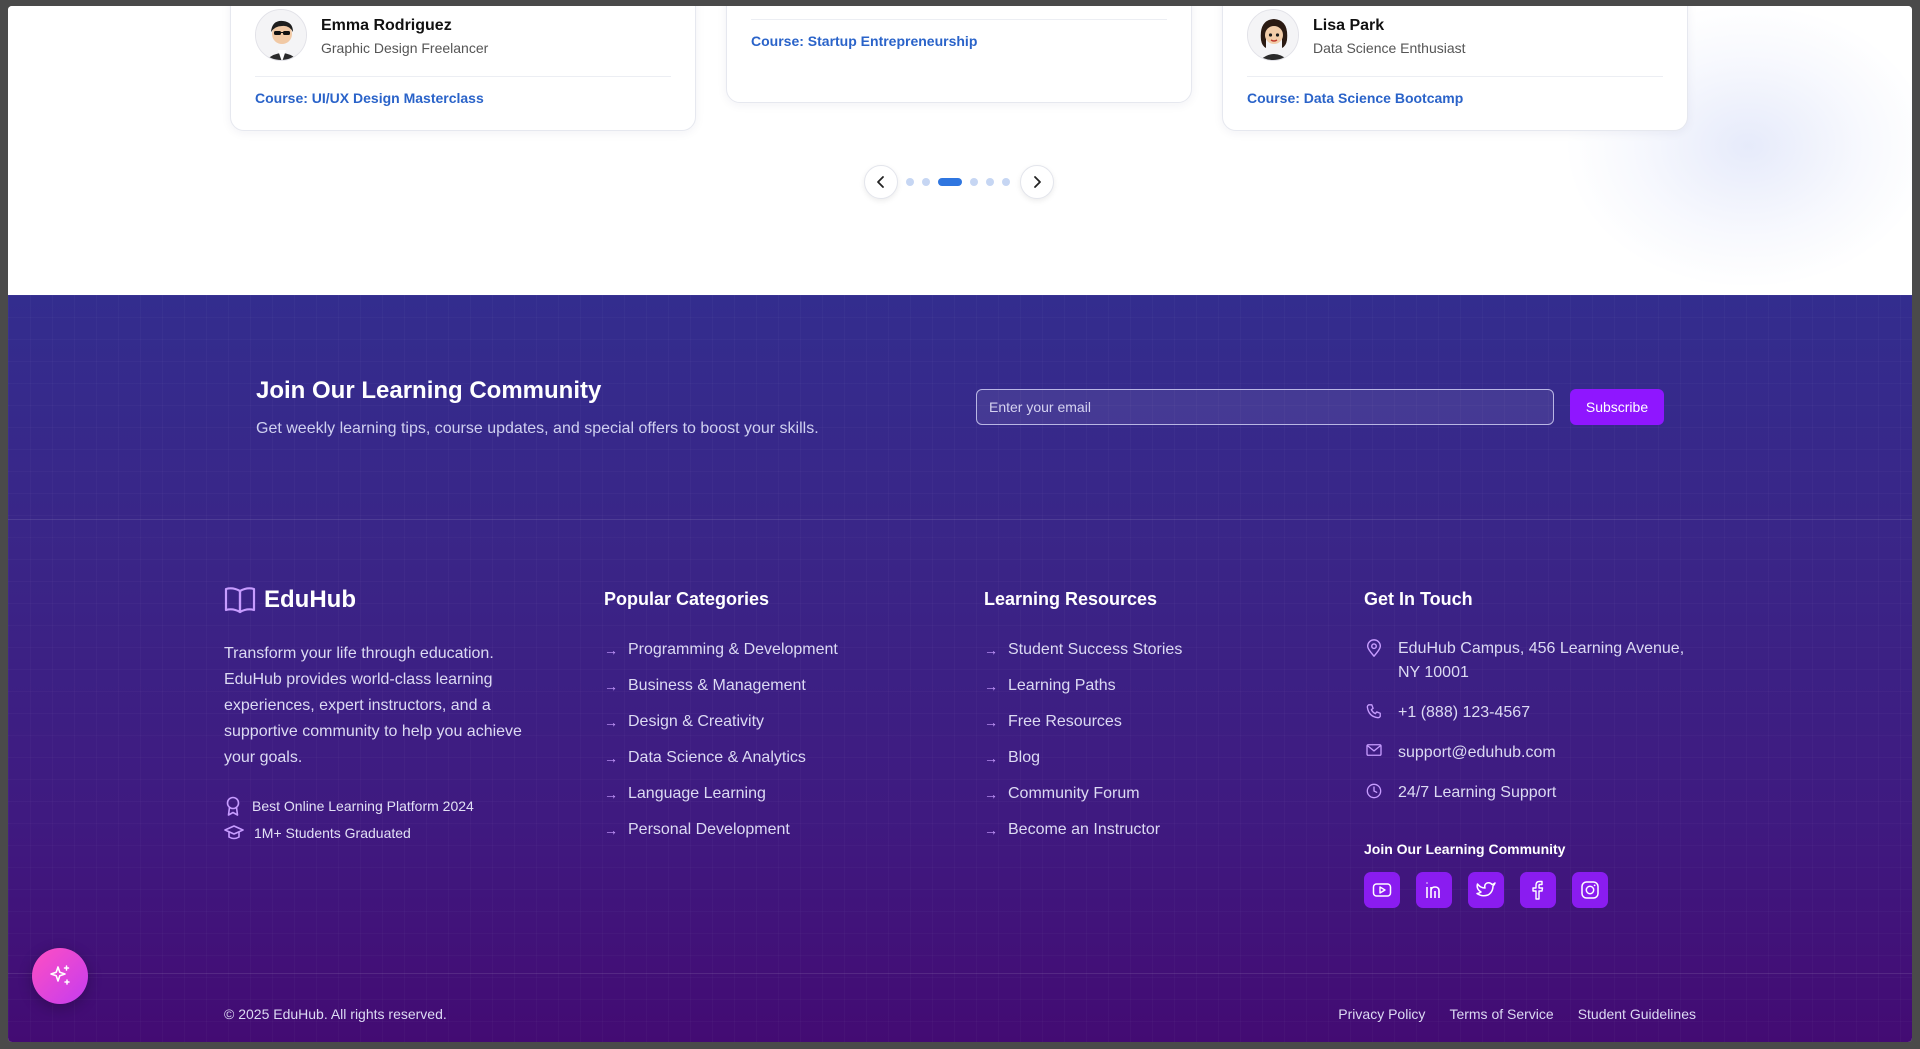 This screenshot has height=1049, width=1920. Describe the element at coordinates (234, 832) in the screenshot. I see `graduation-cap-icon` at that location.